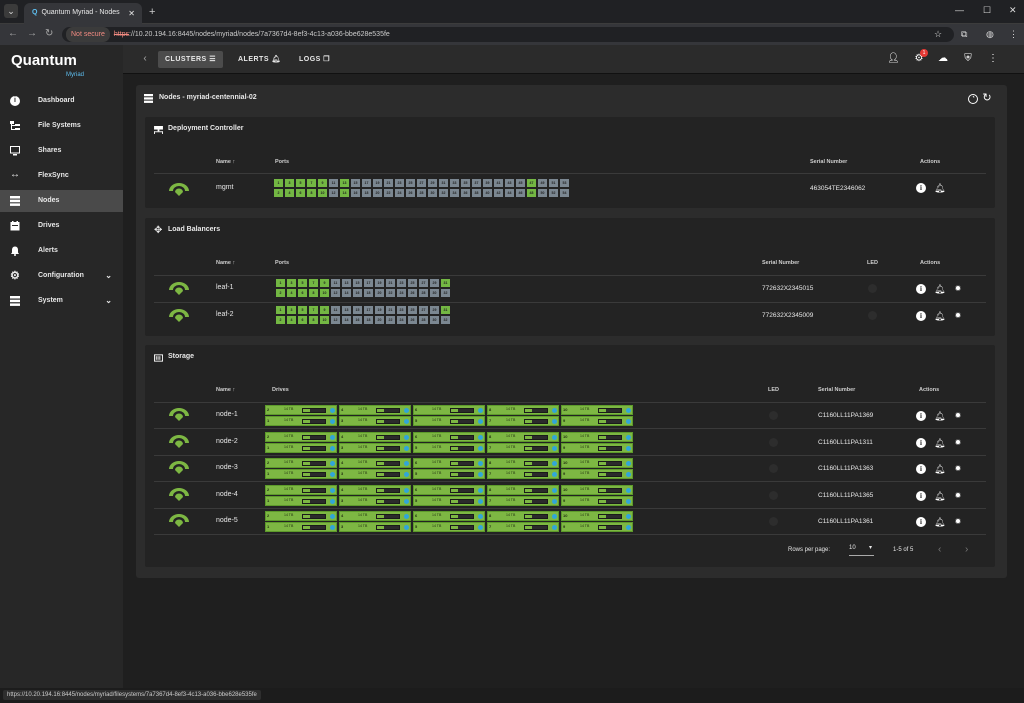 The height and width of the screenshot is (703, 1024). What do you see at coordinates (278, 183) in the screenshot?
I see `port-1: 1` at bounding box center [278, 183].